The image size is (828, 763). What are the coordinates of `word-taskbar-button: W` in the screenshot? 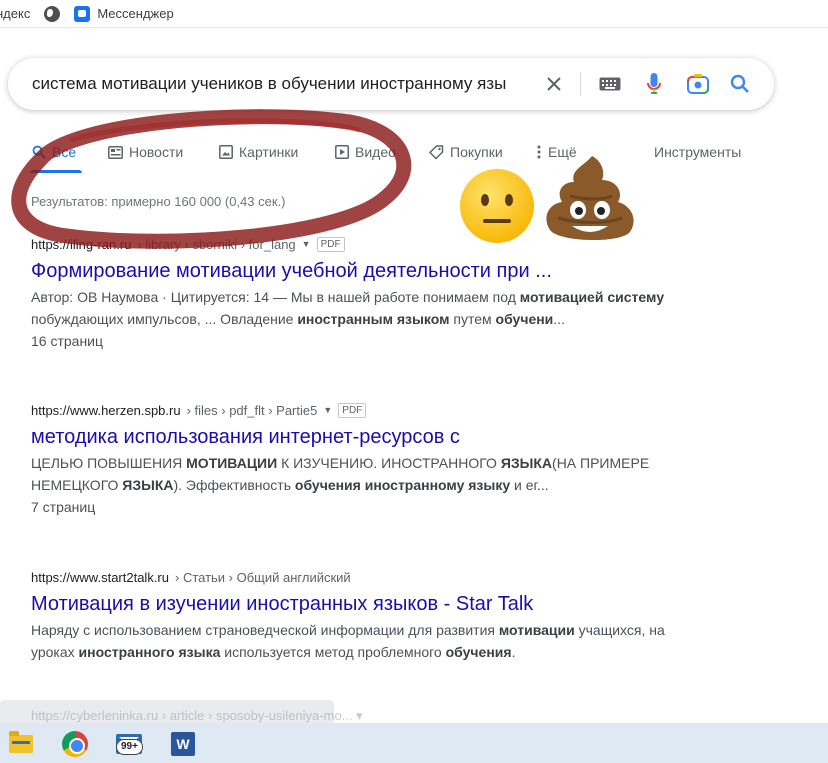 It's located at (183, 744).